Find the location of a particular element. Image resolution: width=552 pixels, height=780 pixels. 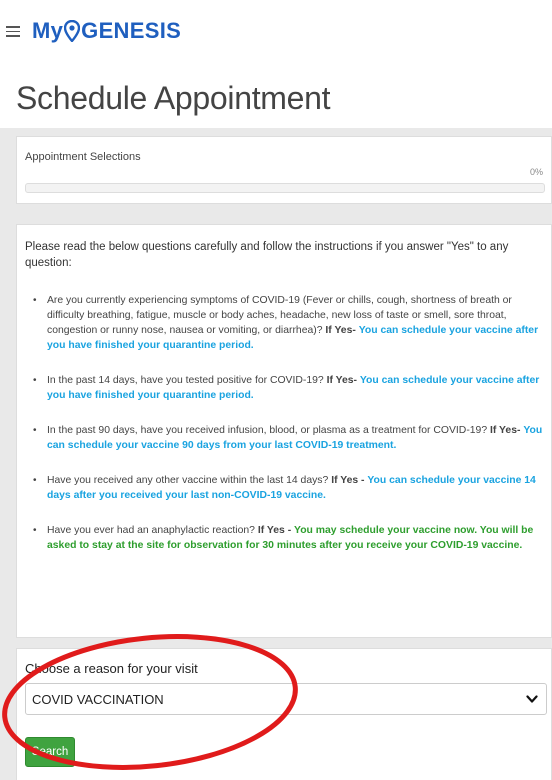

brand-logo: My GENESIS is located at coordinates (106, 31).